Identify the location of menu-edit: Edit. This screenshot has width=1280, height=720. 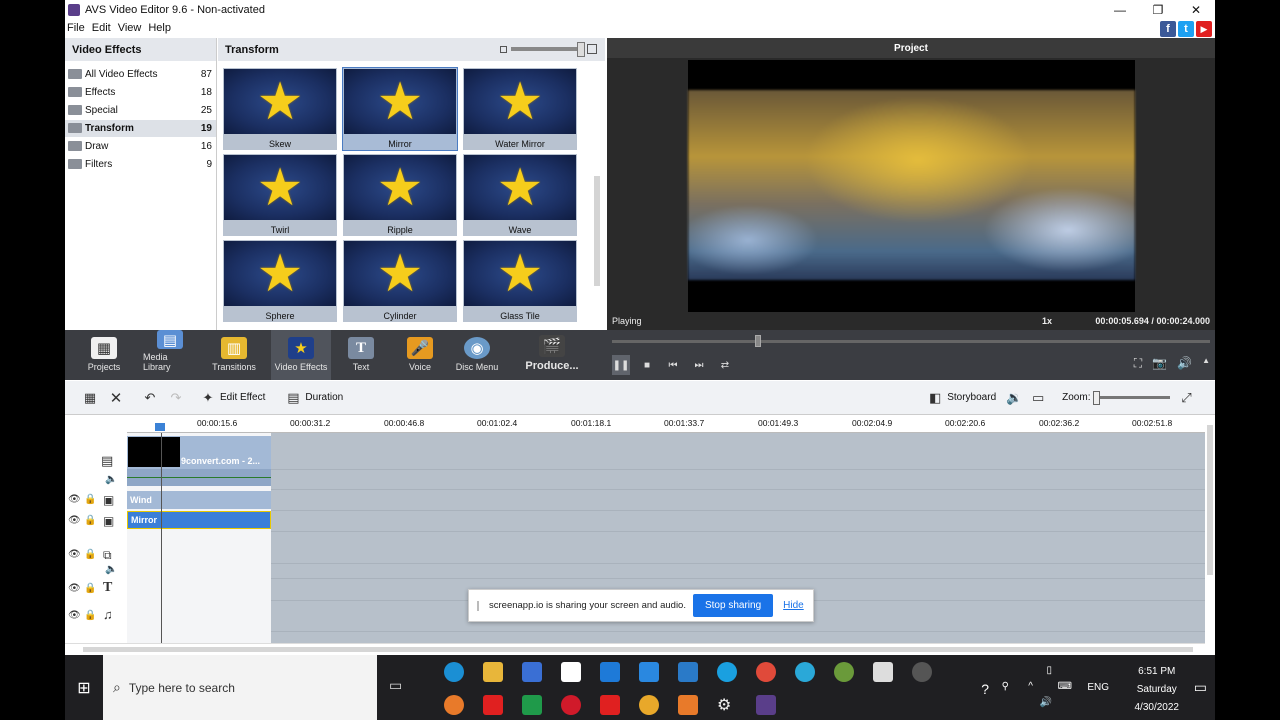
(101, 28).